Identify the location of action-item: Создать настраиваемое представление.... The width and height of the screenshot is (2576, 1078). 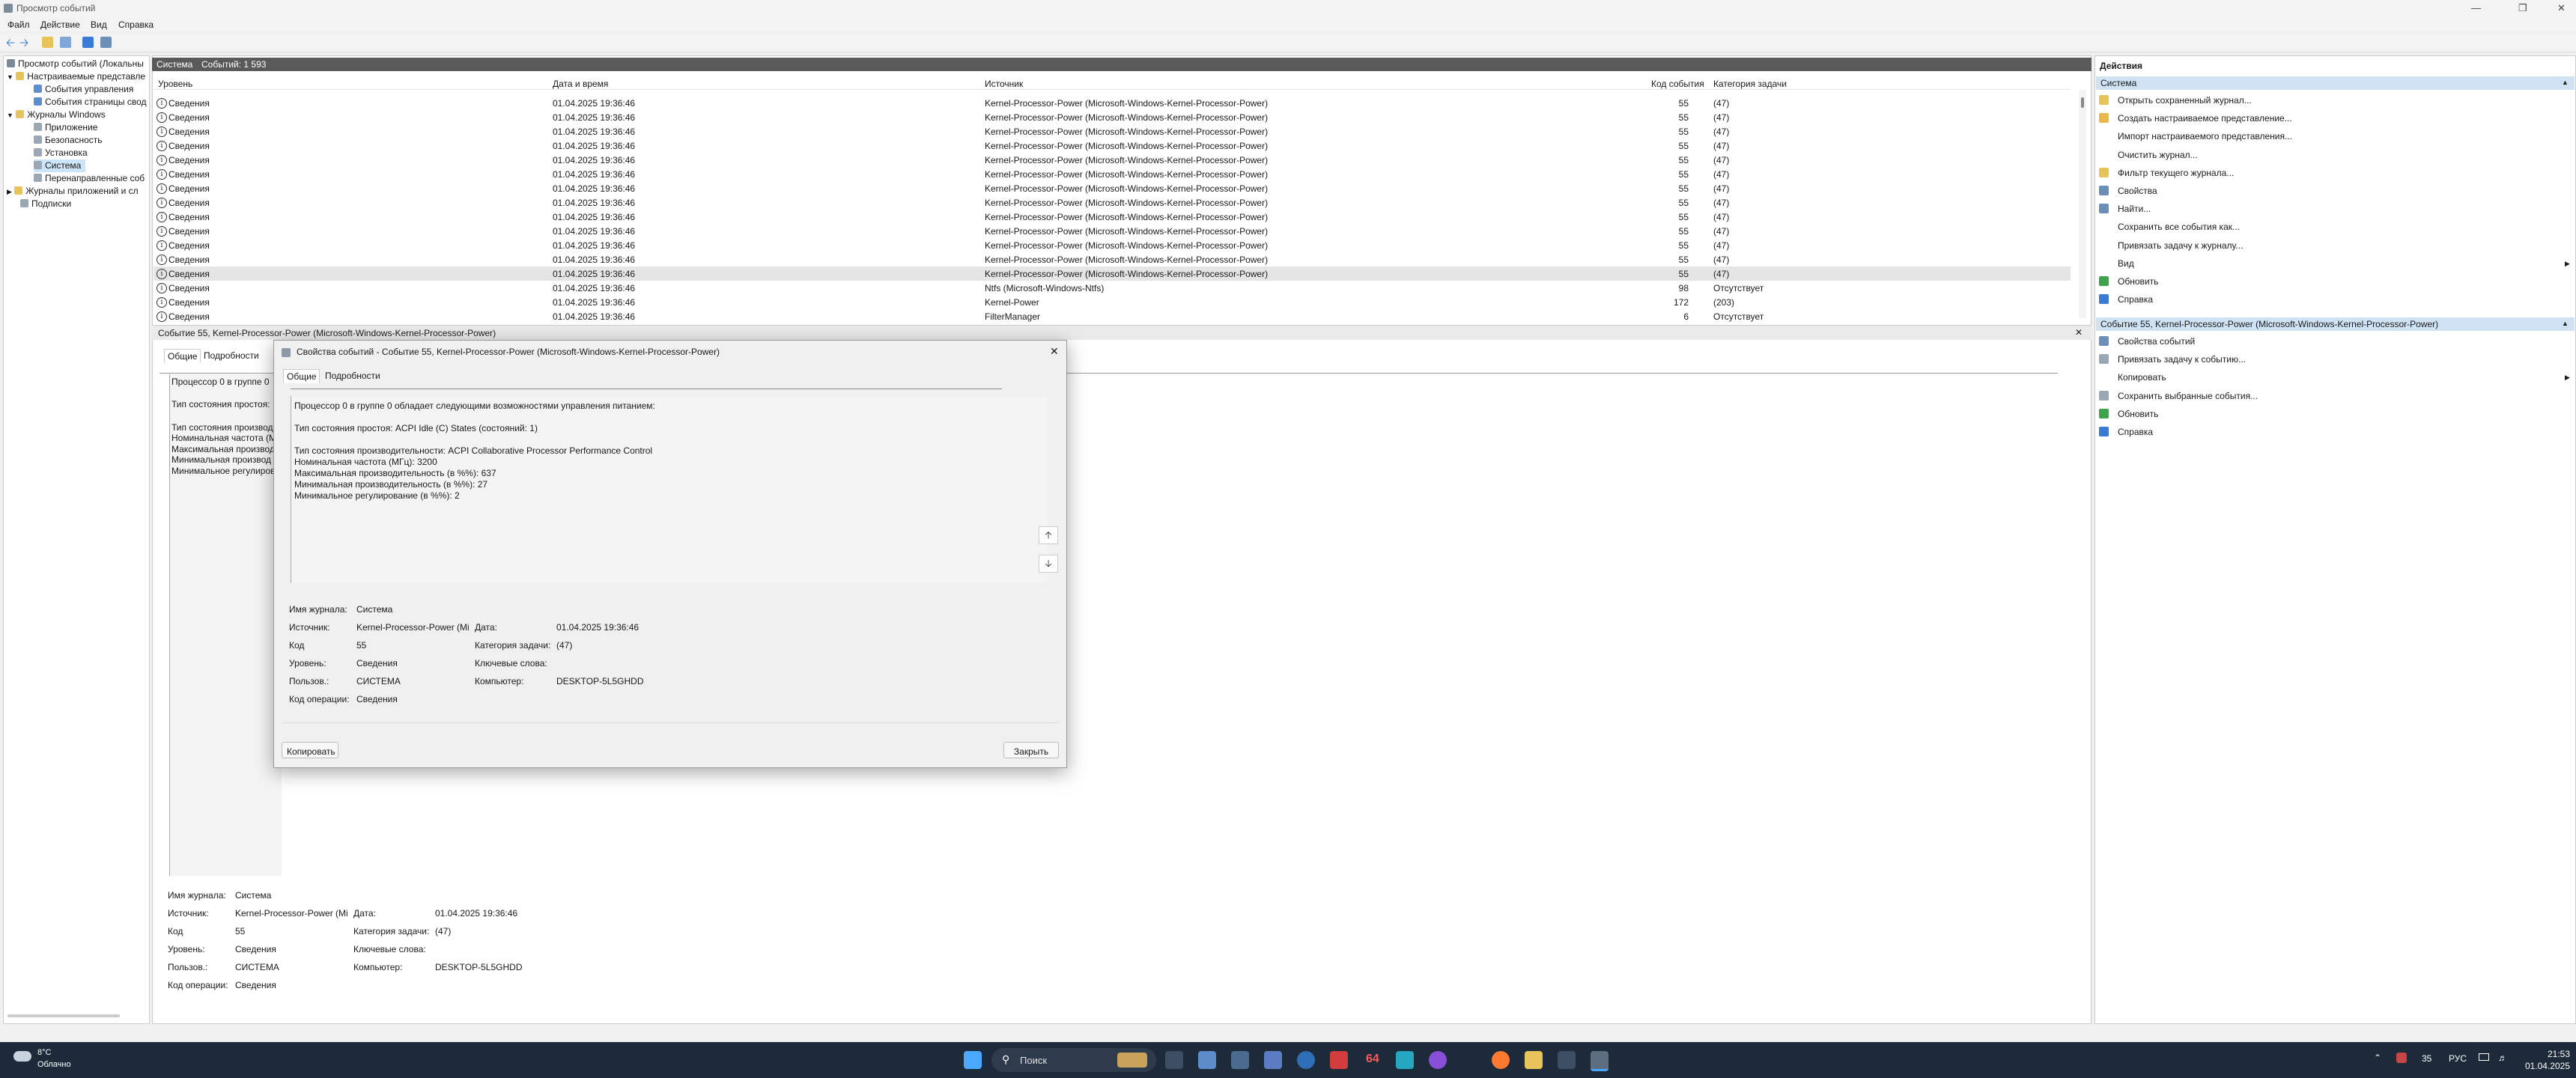
(2195, 118).